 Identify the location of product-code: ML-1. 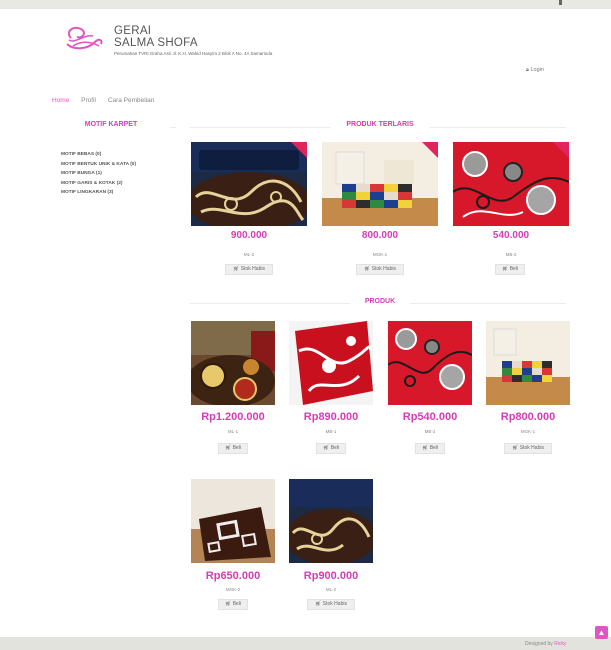
(233, 431).